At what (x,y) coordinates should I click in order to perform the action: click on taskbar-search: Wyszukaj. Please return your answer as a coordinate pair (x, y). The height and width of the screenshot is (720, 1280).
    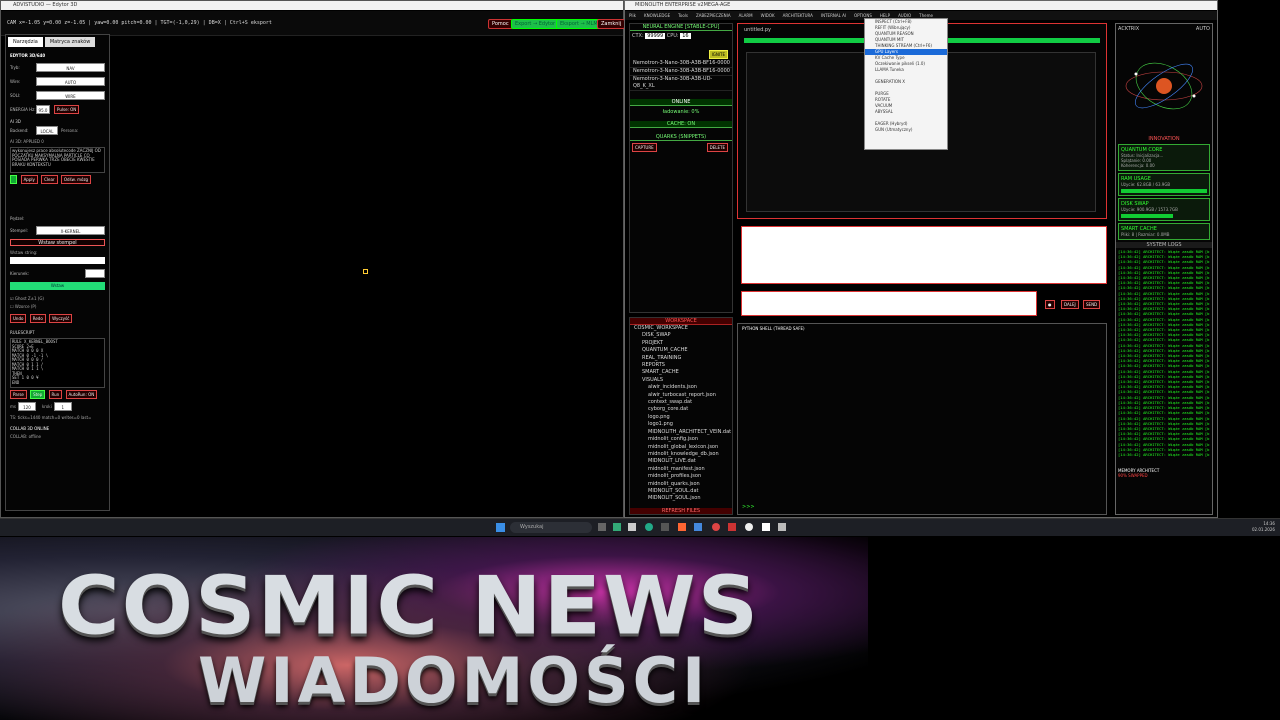
    Looking at the image, I should click on (551, 527).